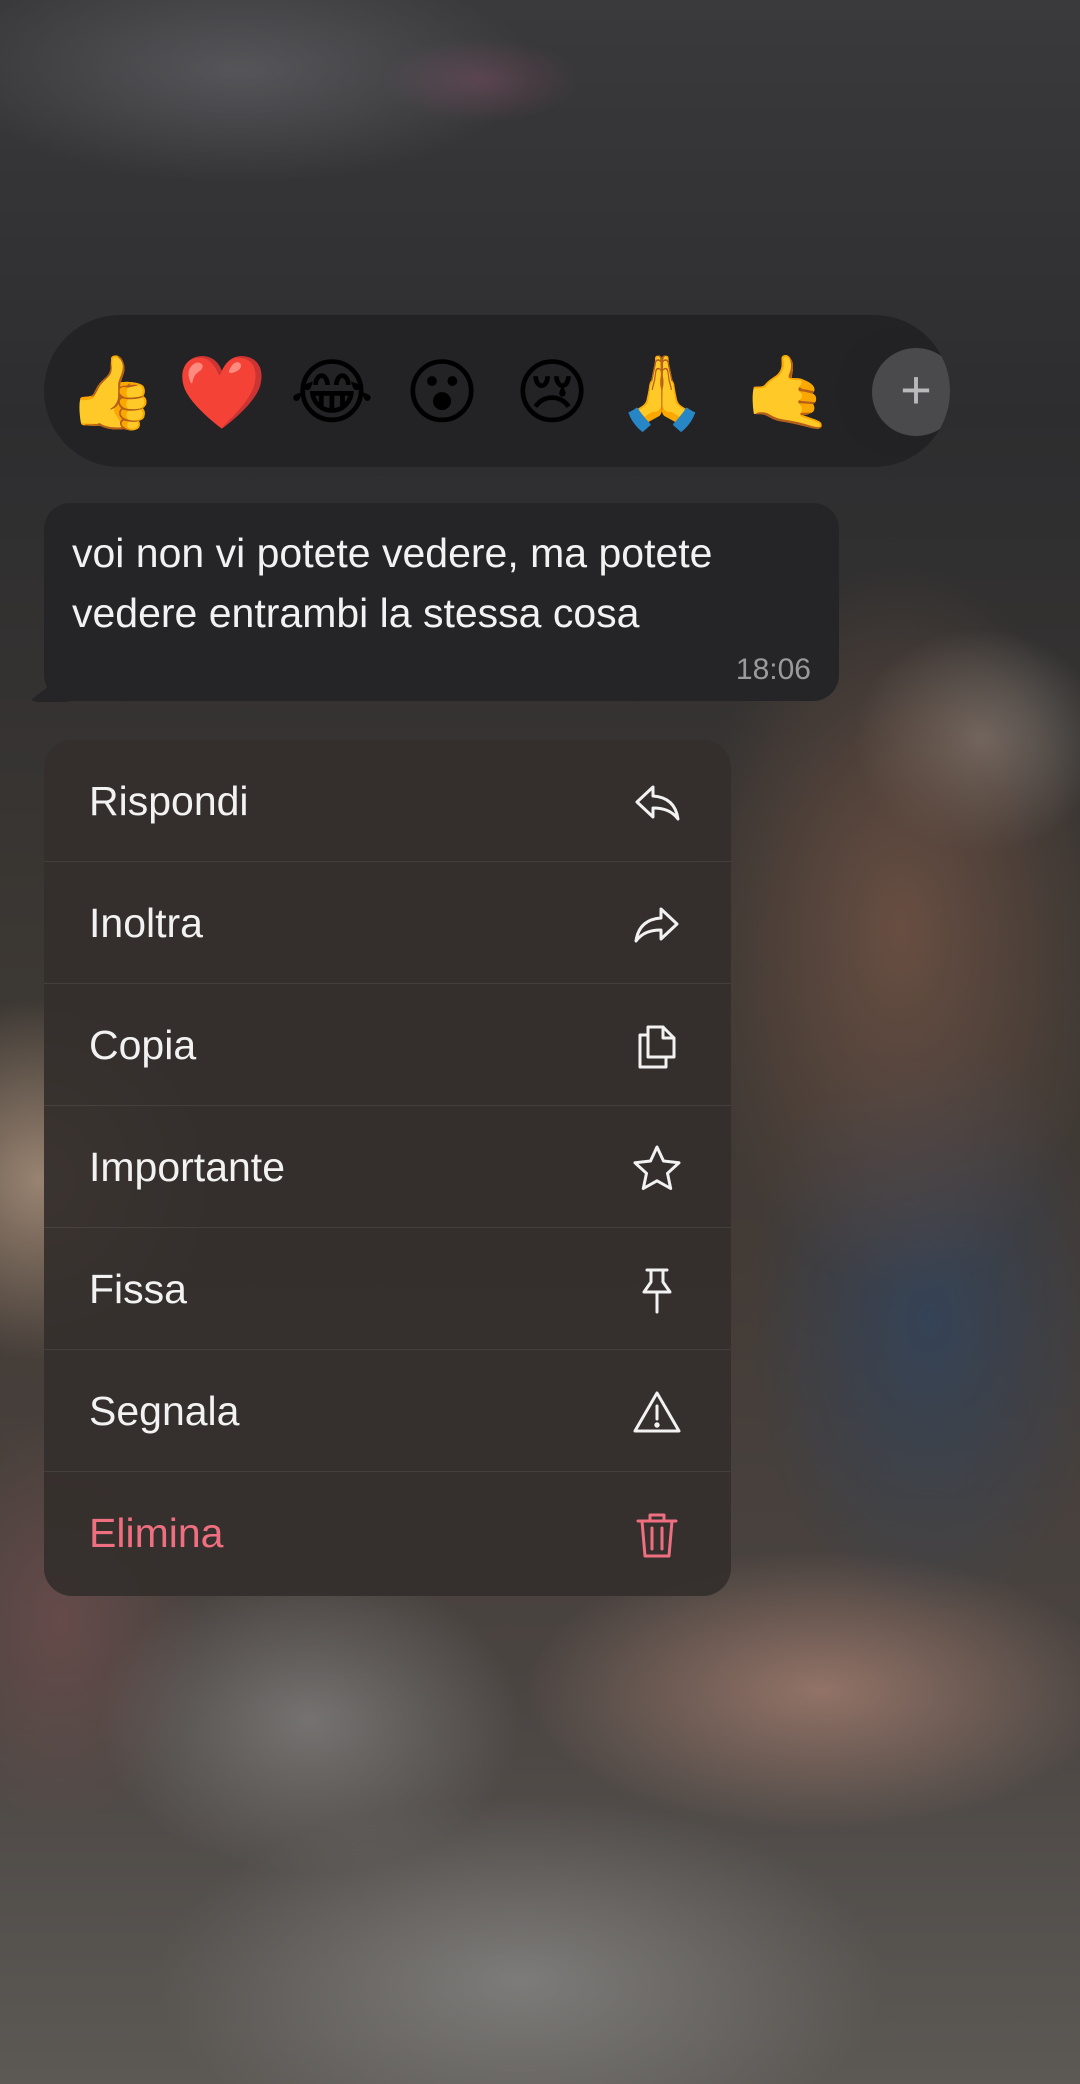 This screenshot has width=1080, height=2084. What do you see at coordinates (387, 923) in the screenshot?
I see `menu-item-forward: Inoltra` at bounding box center [387, 923].